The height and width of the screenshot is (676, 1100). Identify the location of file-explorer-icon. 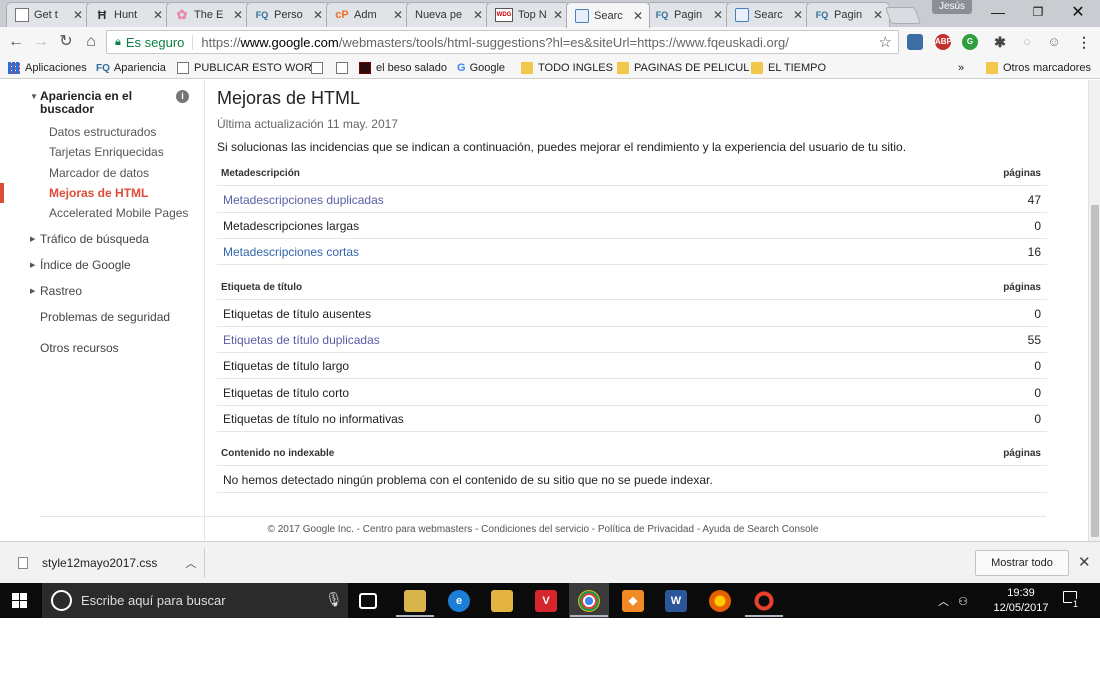
(415, 601).